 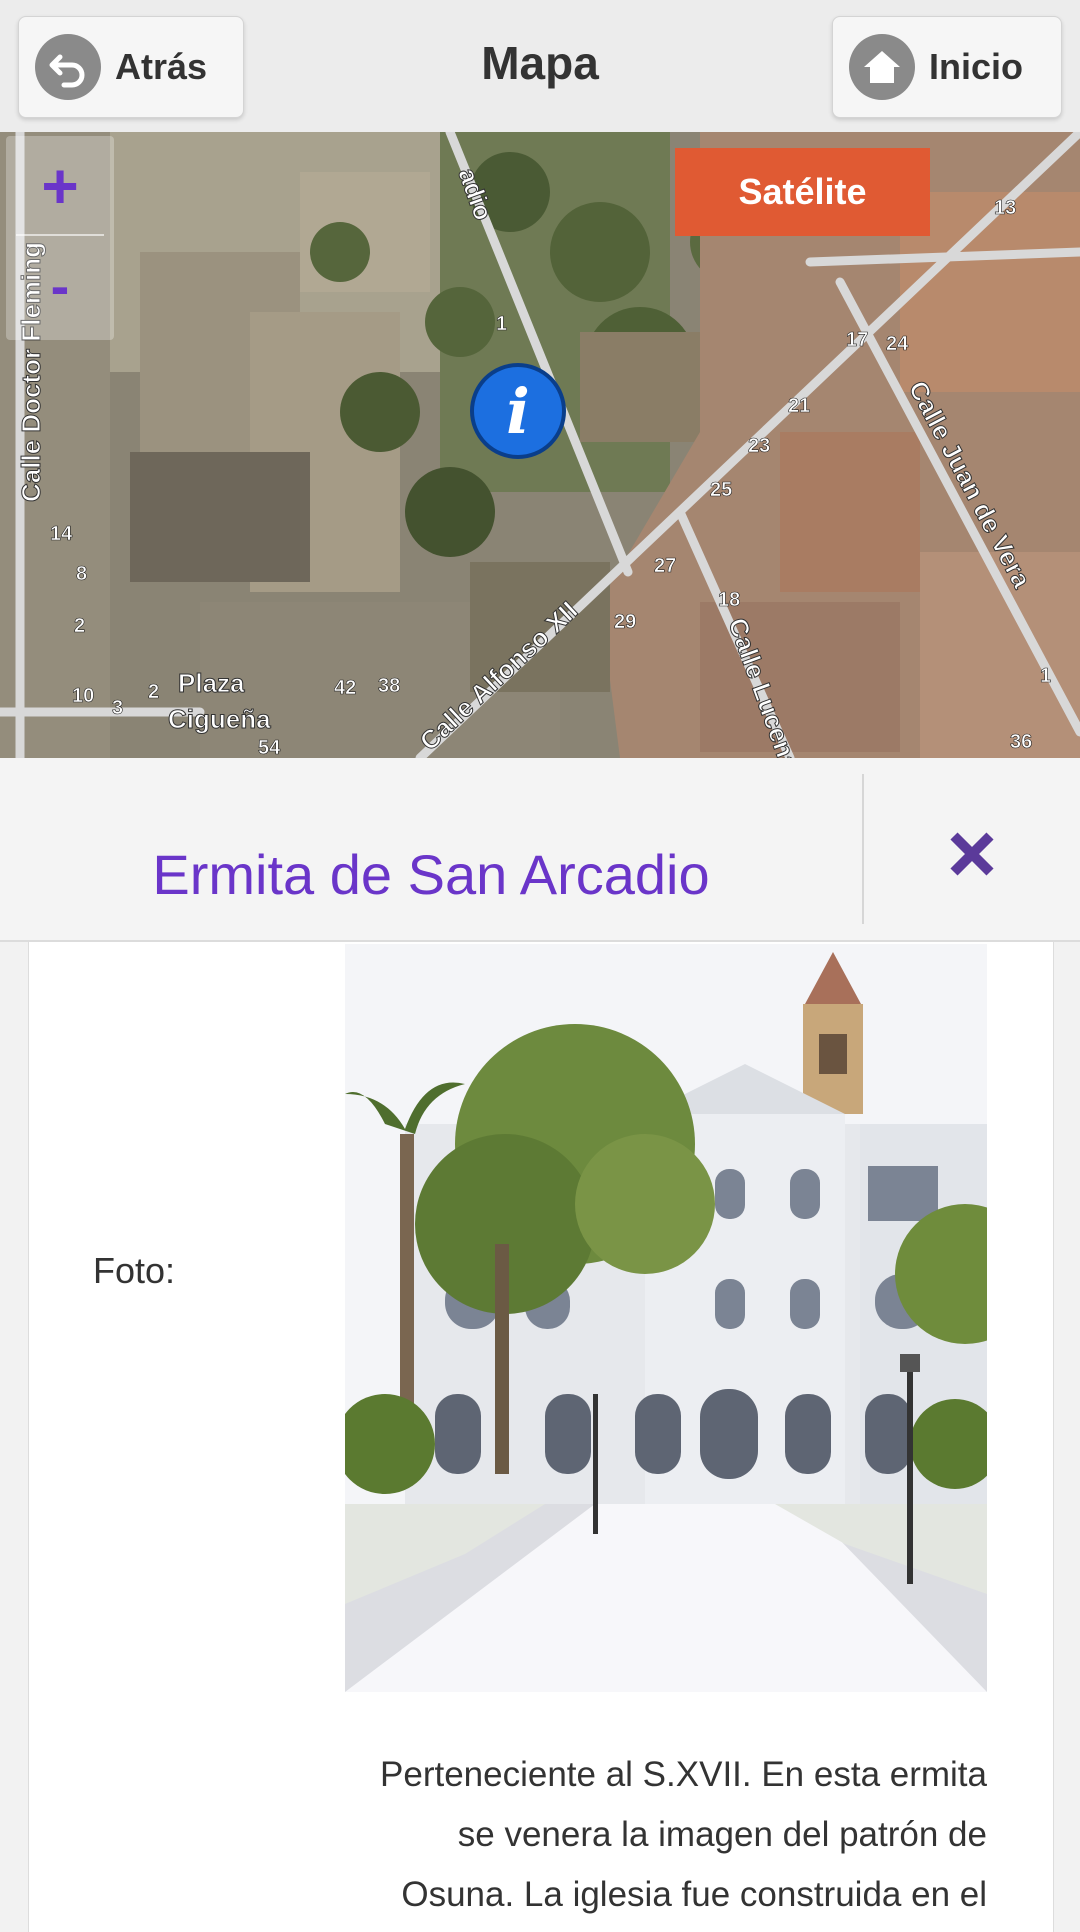 What do you see at coordinates (60, 238) in the screenshot?
I see `zoom-control: + -` at bounding box center [60, 238].